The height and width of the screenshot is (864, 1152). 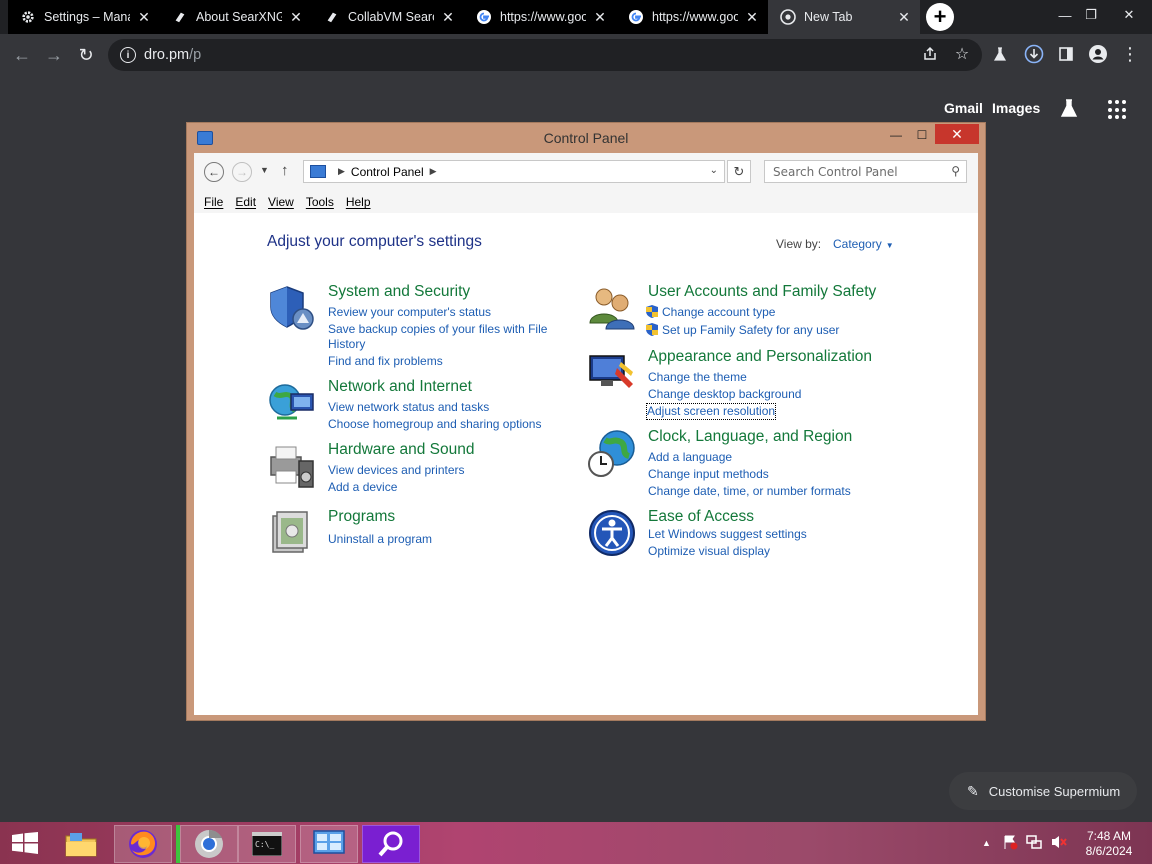 I want to click on users-icon, so click(x=612, y=308).